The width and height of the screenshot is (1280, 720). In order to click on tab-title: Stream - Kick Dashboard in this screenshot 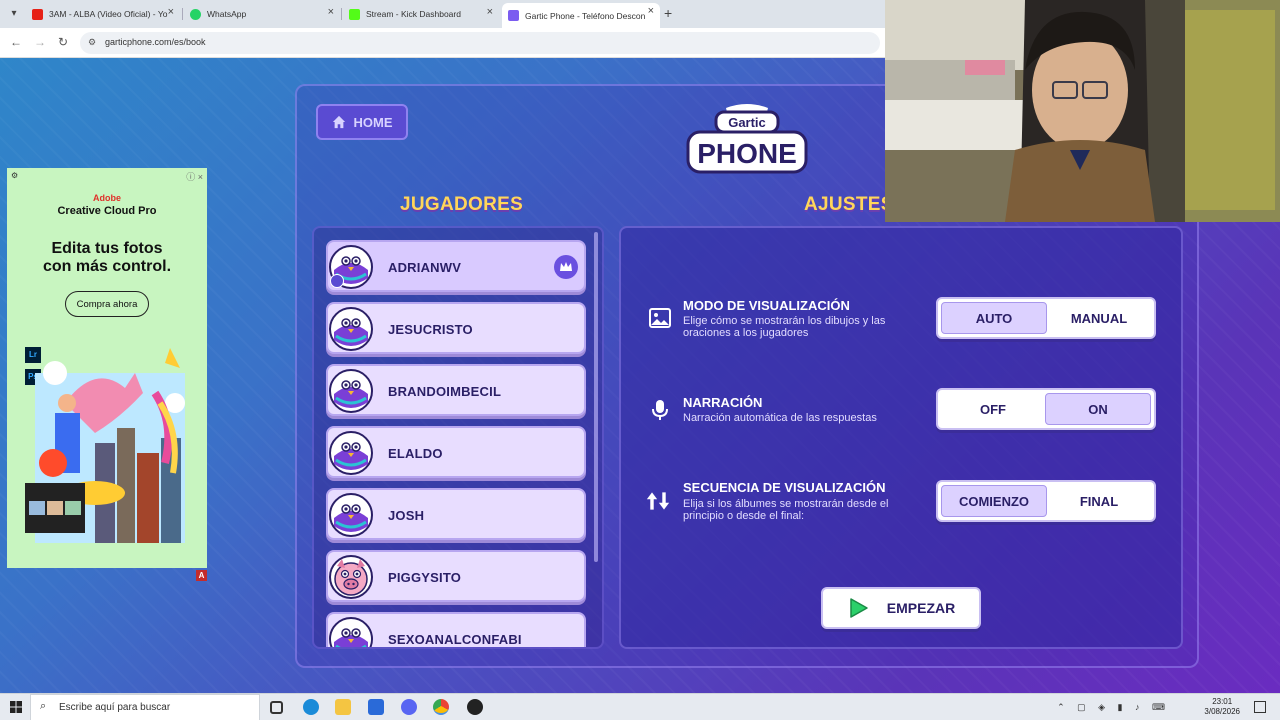, I will do `click(413, 14)`.